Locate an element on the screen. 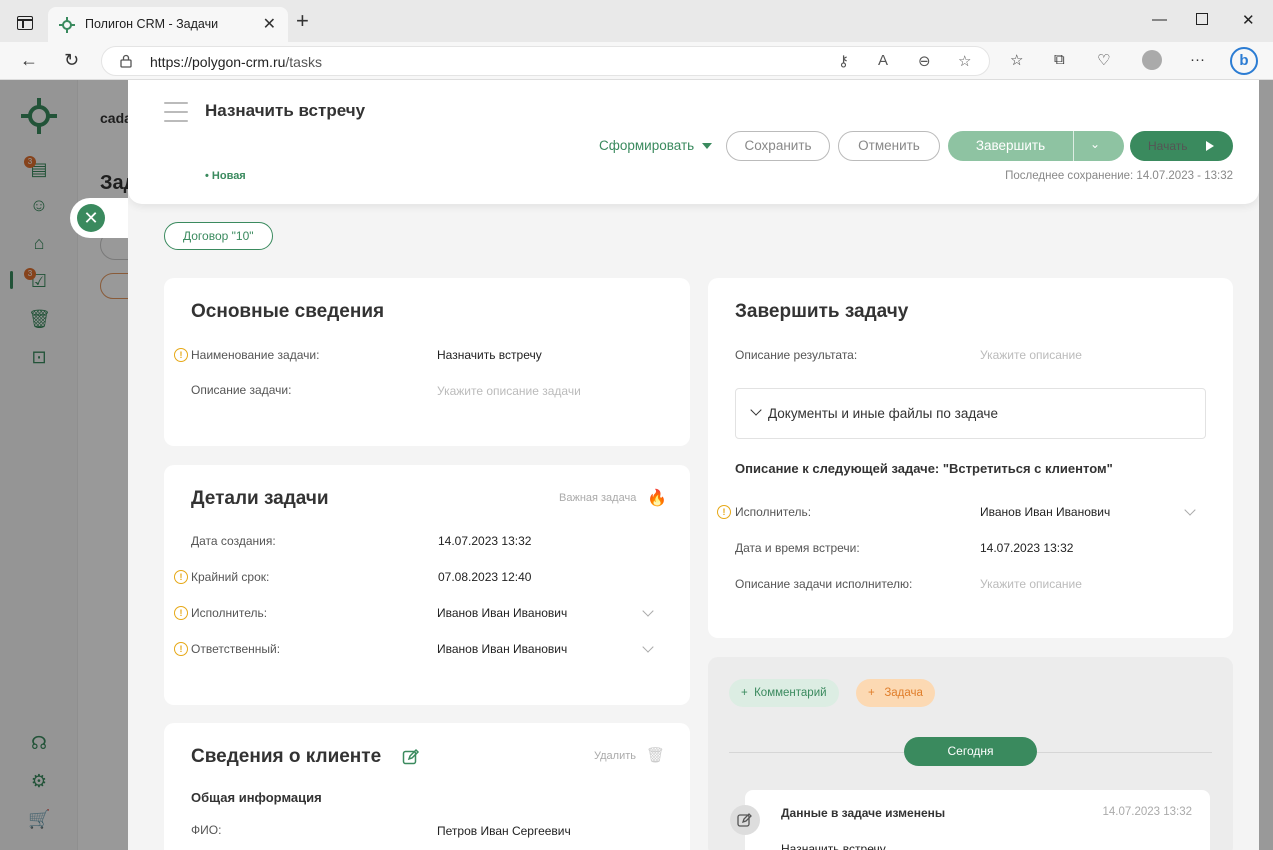  play-icon is located at coordinates (1210, 146).